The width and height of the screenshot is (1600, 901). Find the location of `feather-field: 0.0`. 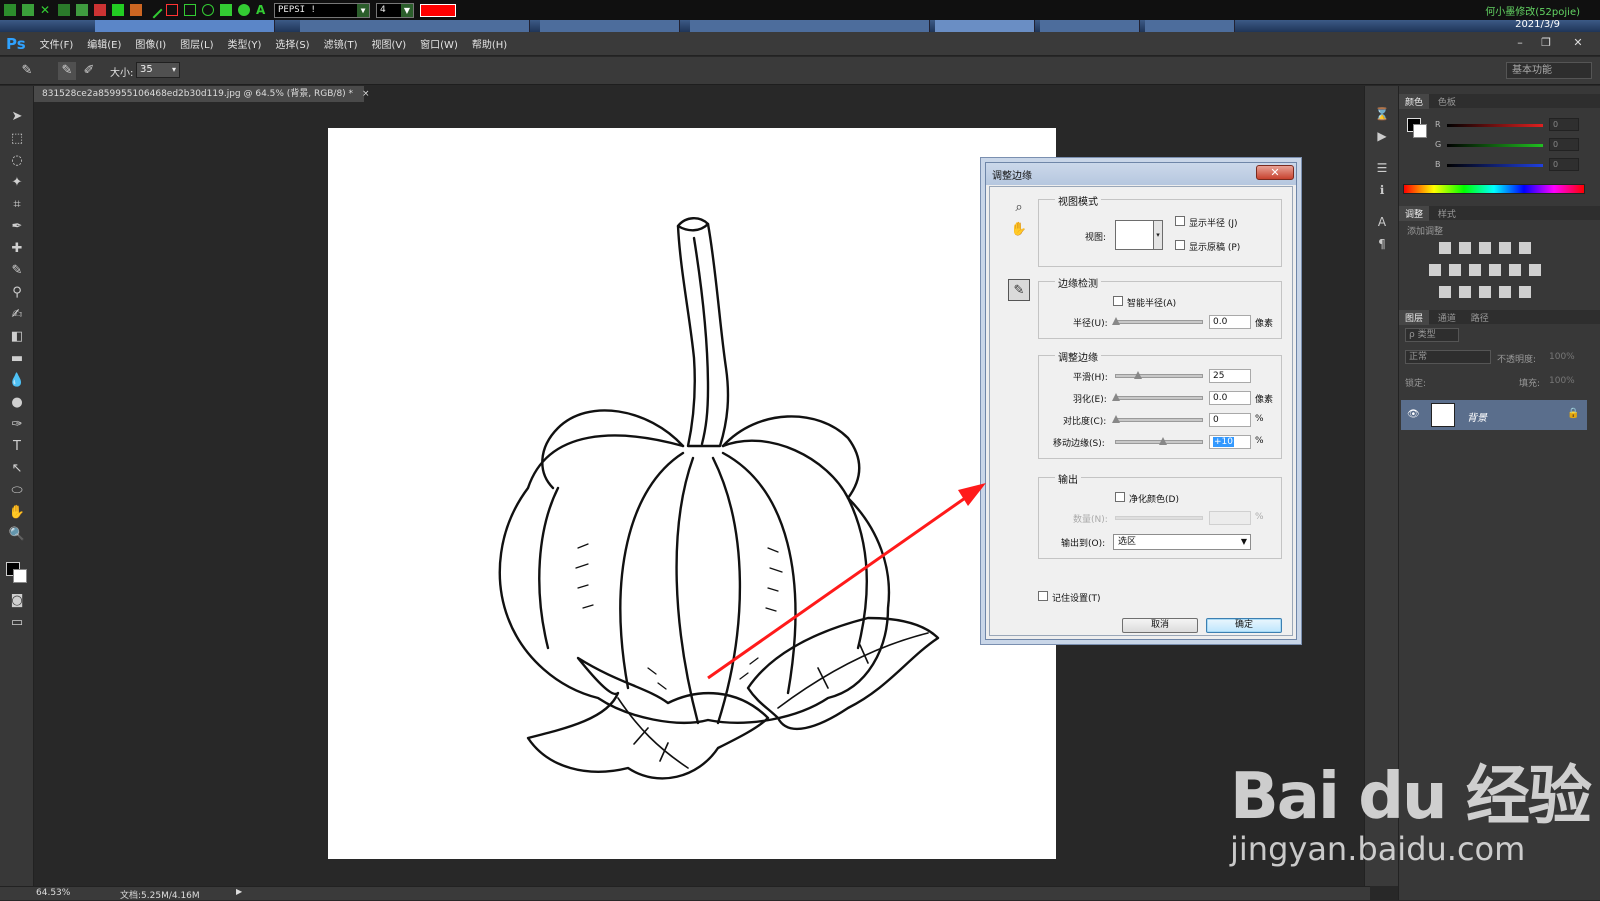

feather-field: 0.0 is located at coordinates (1230, 398).